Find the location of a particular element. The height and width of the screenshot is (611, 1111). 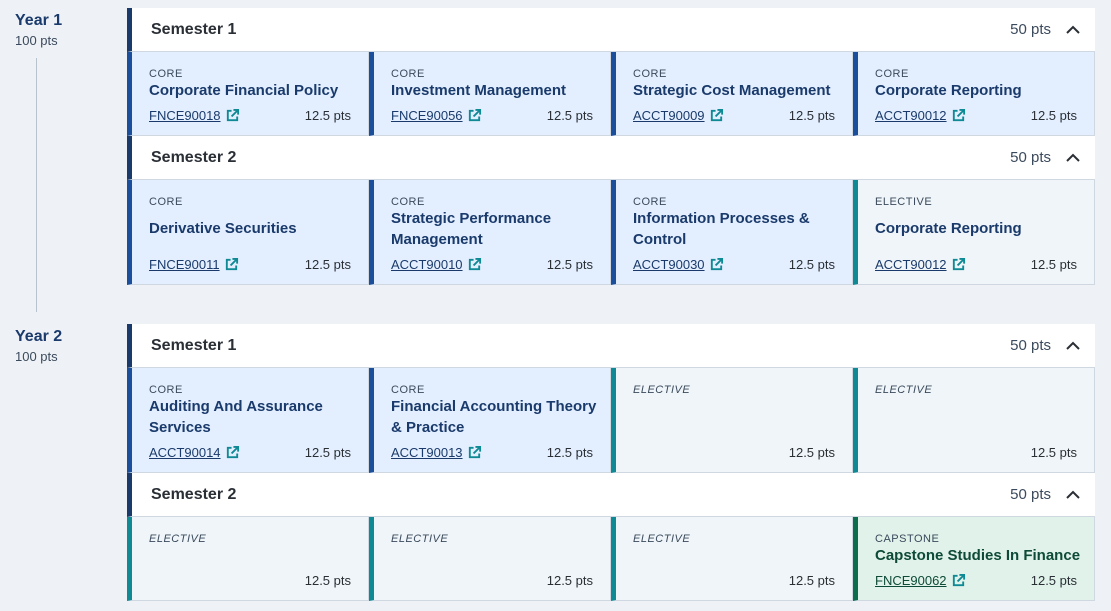

subject-code-link: ACCT90013 is located at coordinates (436, 452).